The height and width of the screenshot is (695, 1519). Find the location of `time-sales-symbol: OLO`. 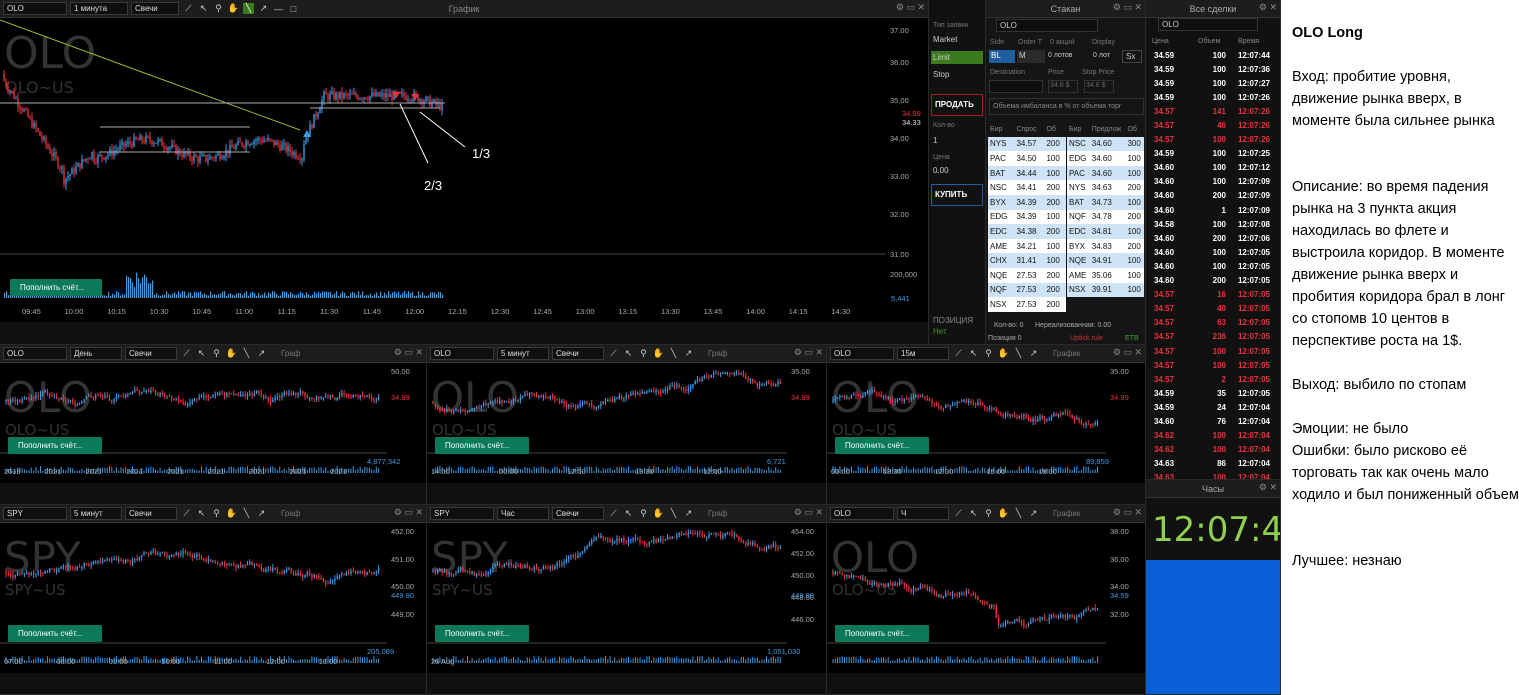

time-sales-symbol: OLO is located at coordinates (1208, 24).